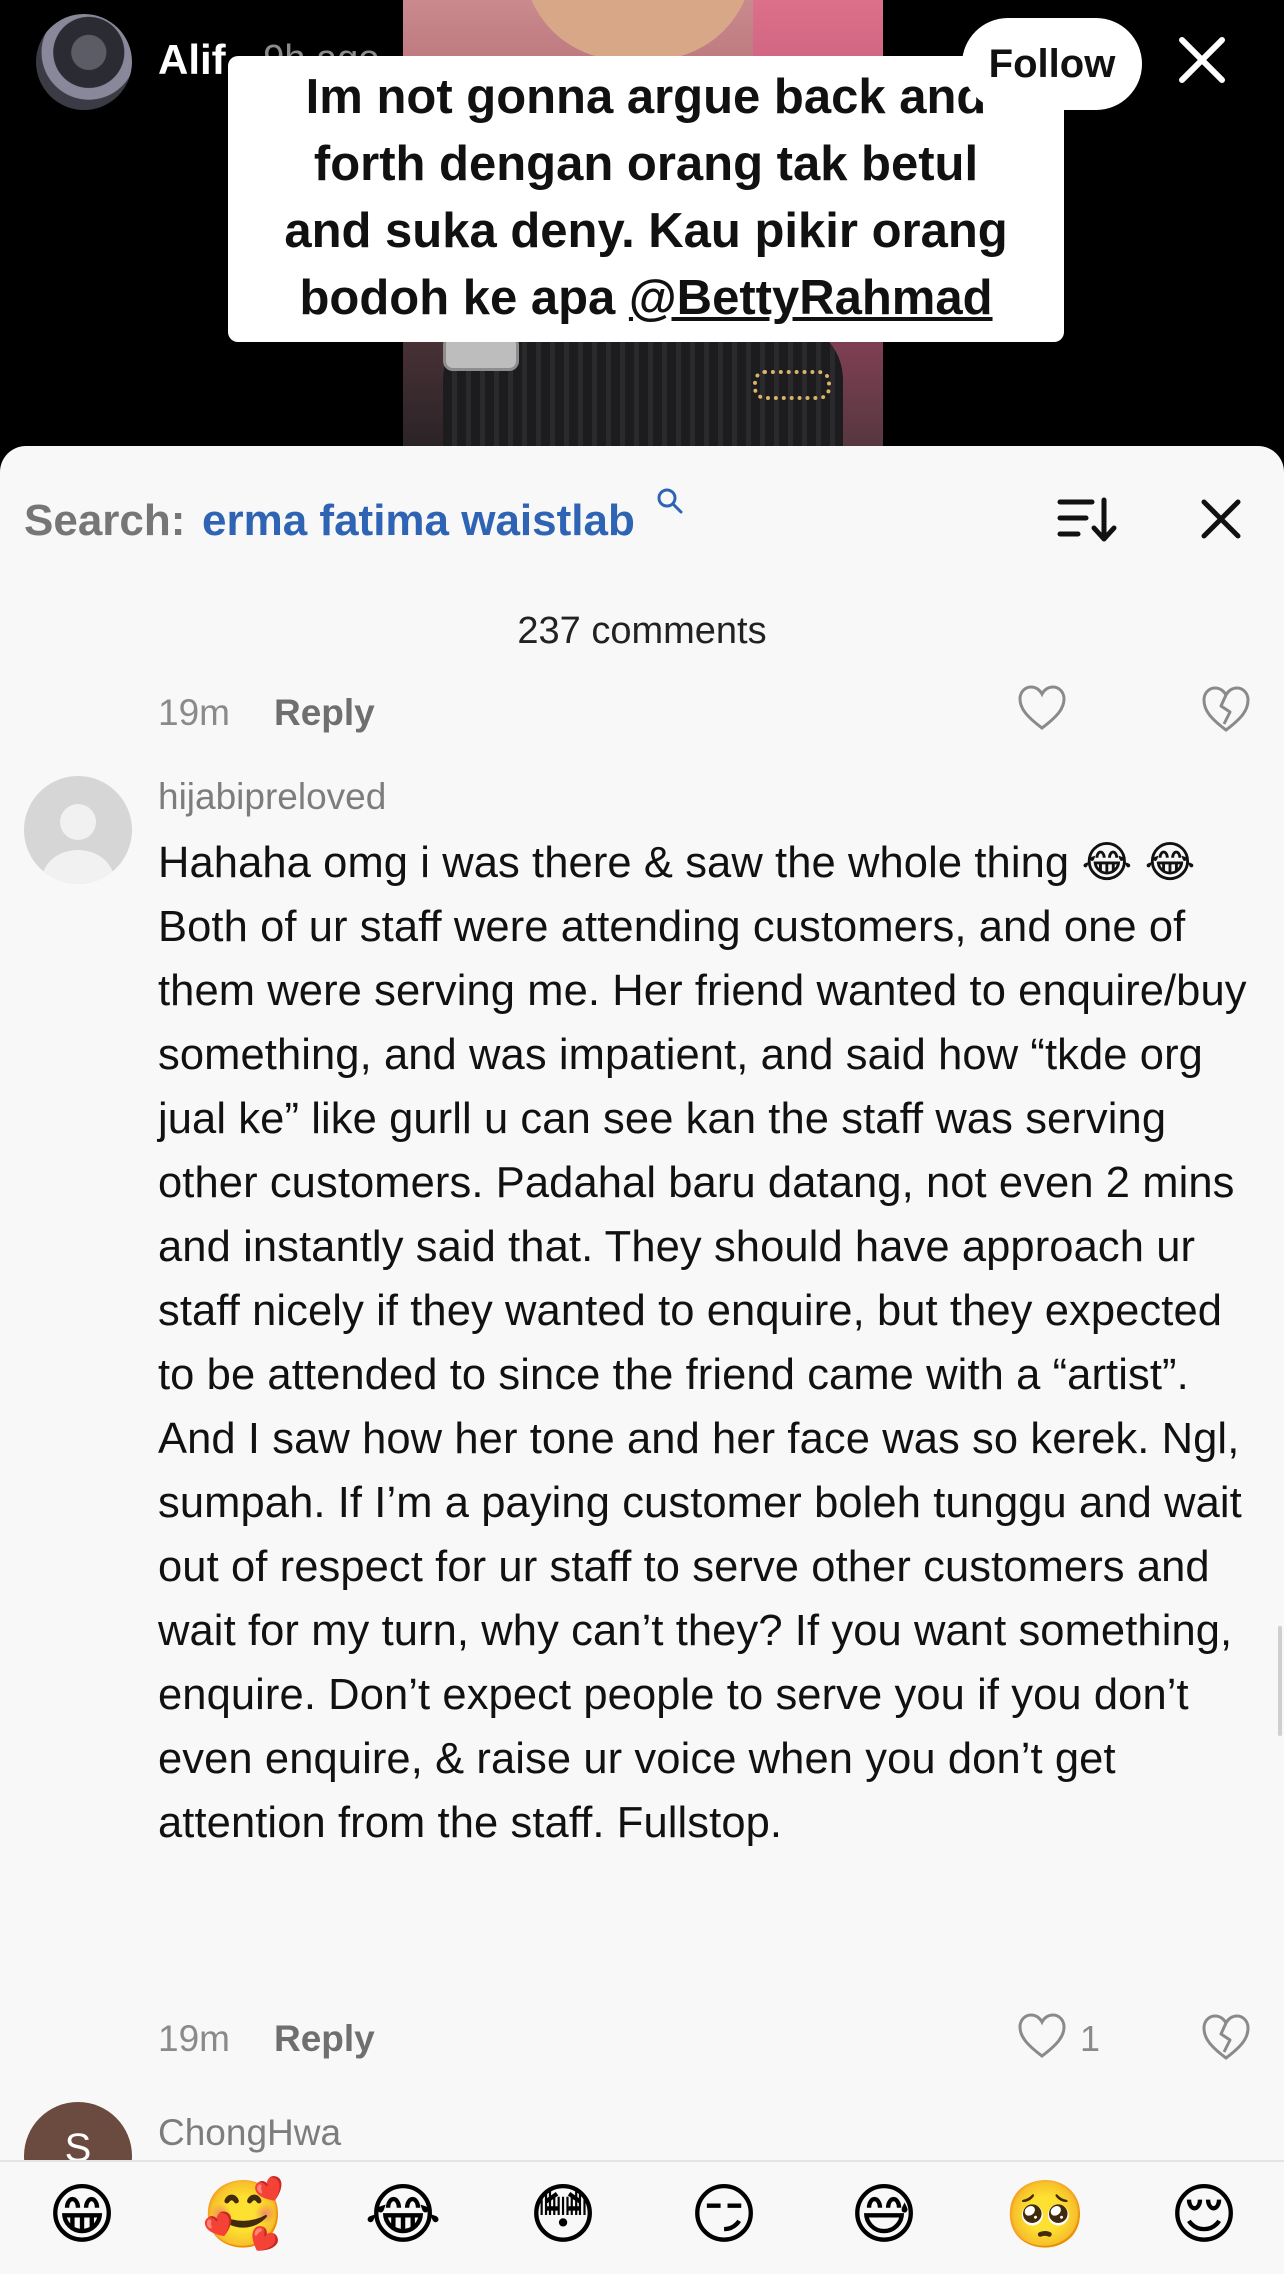 The width and height of the screenshot is (1284, 2274). What do you see at coordinates (1280, 1681) in the screenshot?
I see `scrollbar` at bounding box center [1280, 1681].